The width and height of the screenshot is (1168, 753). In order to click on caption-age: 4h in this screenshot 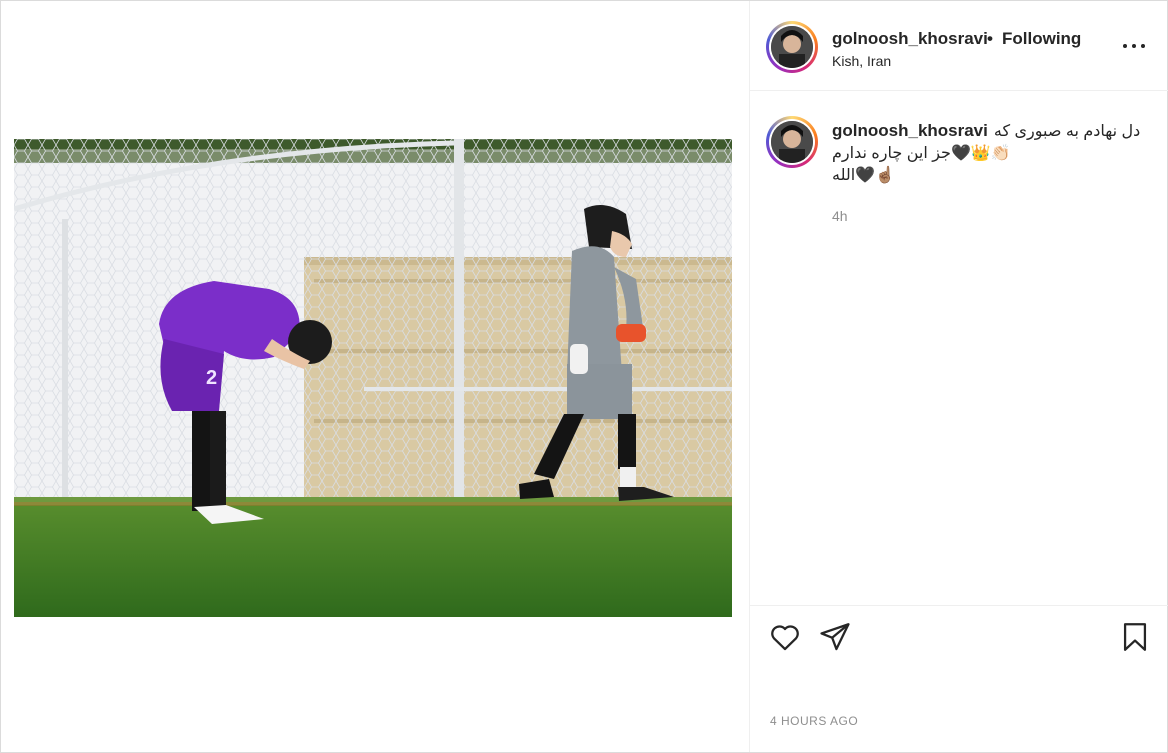, I will do `click(840, 216)`.